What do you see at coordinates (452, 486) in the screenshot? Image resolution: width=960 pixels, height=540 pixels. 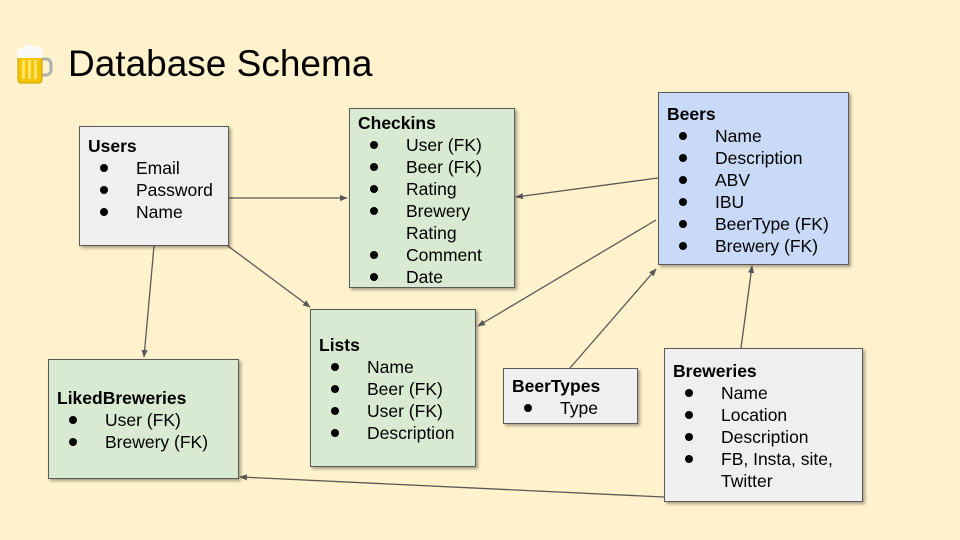 I see `link-breweries-likedbreweries` at bounding box center [452, 486].